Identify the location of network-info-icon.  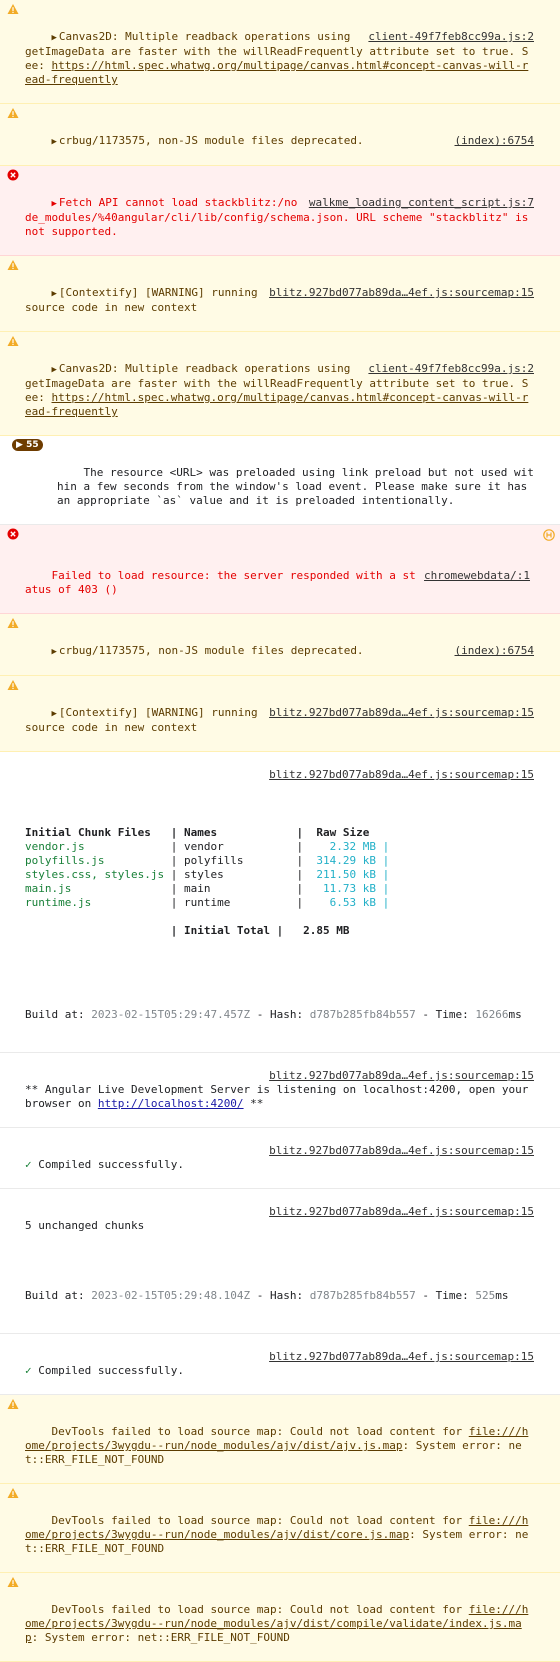
(549, 535).